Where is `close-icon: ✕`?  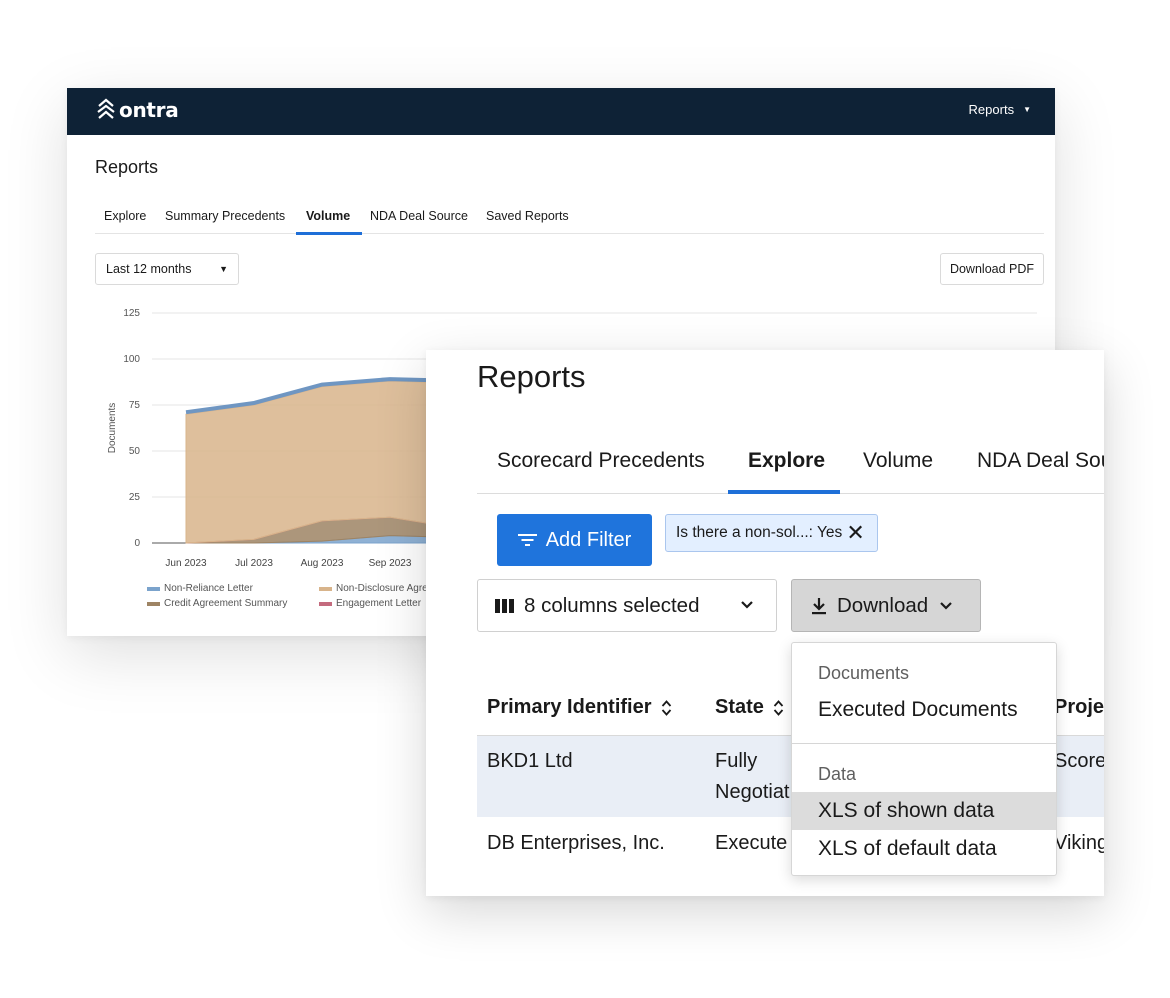
close-icon: ✕ is located at coordinates (855, 533).